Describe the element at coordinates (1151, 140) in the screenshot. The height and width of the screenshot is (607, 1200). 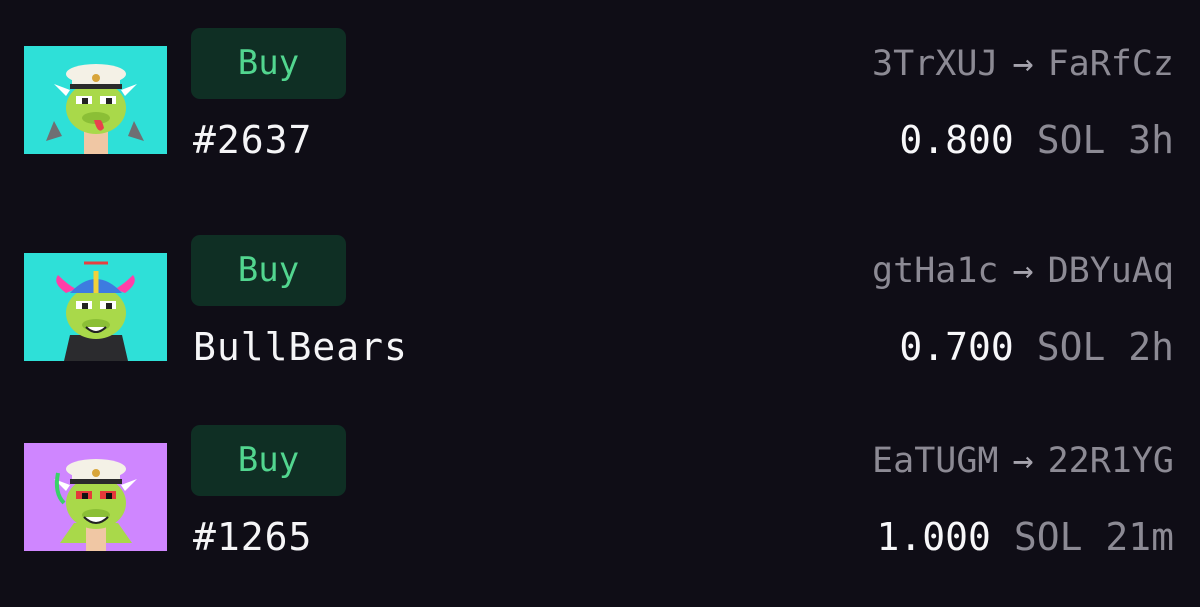
I see `sale-age: 3h` at that location.